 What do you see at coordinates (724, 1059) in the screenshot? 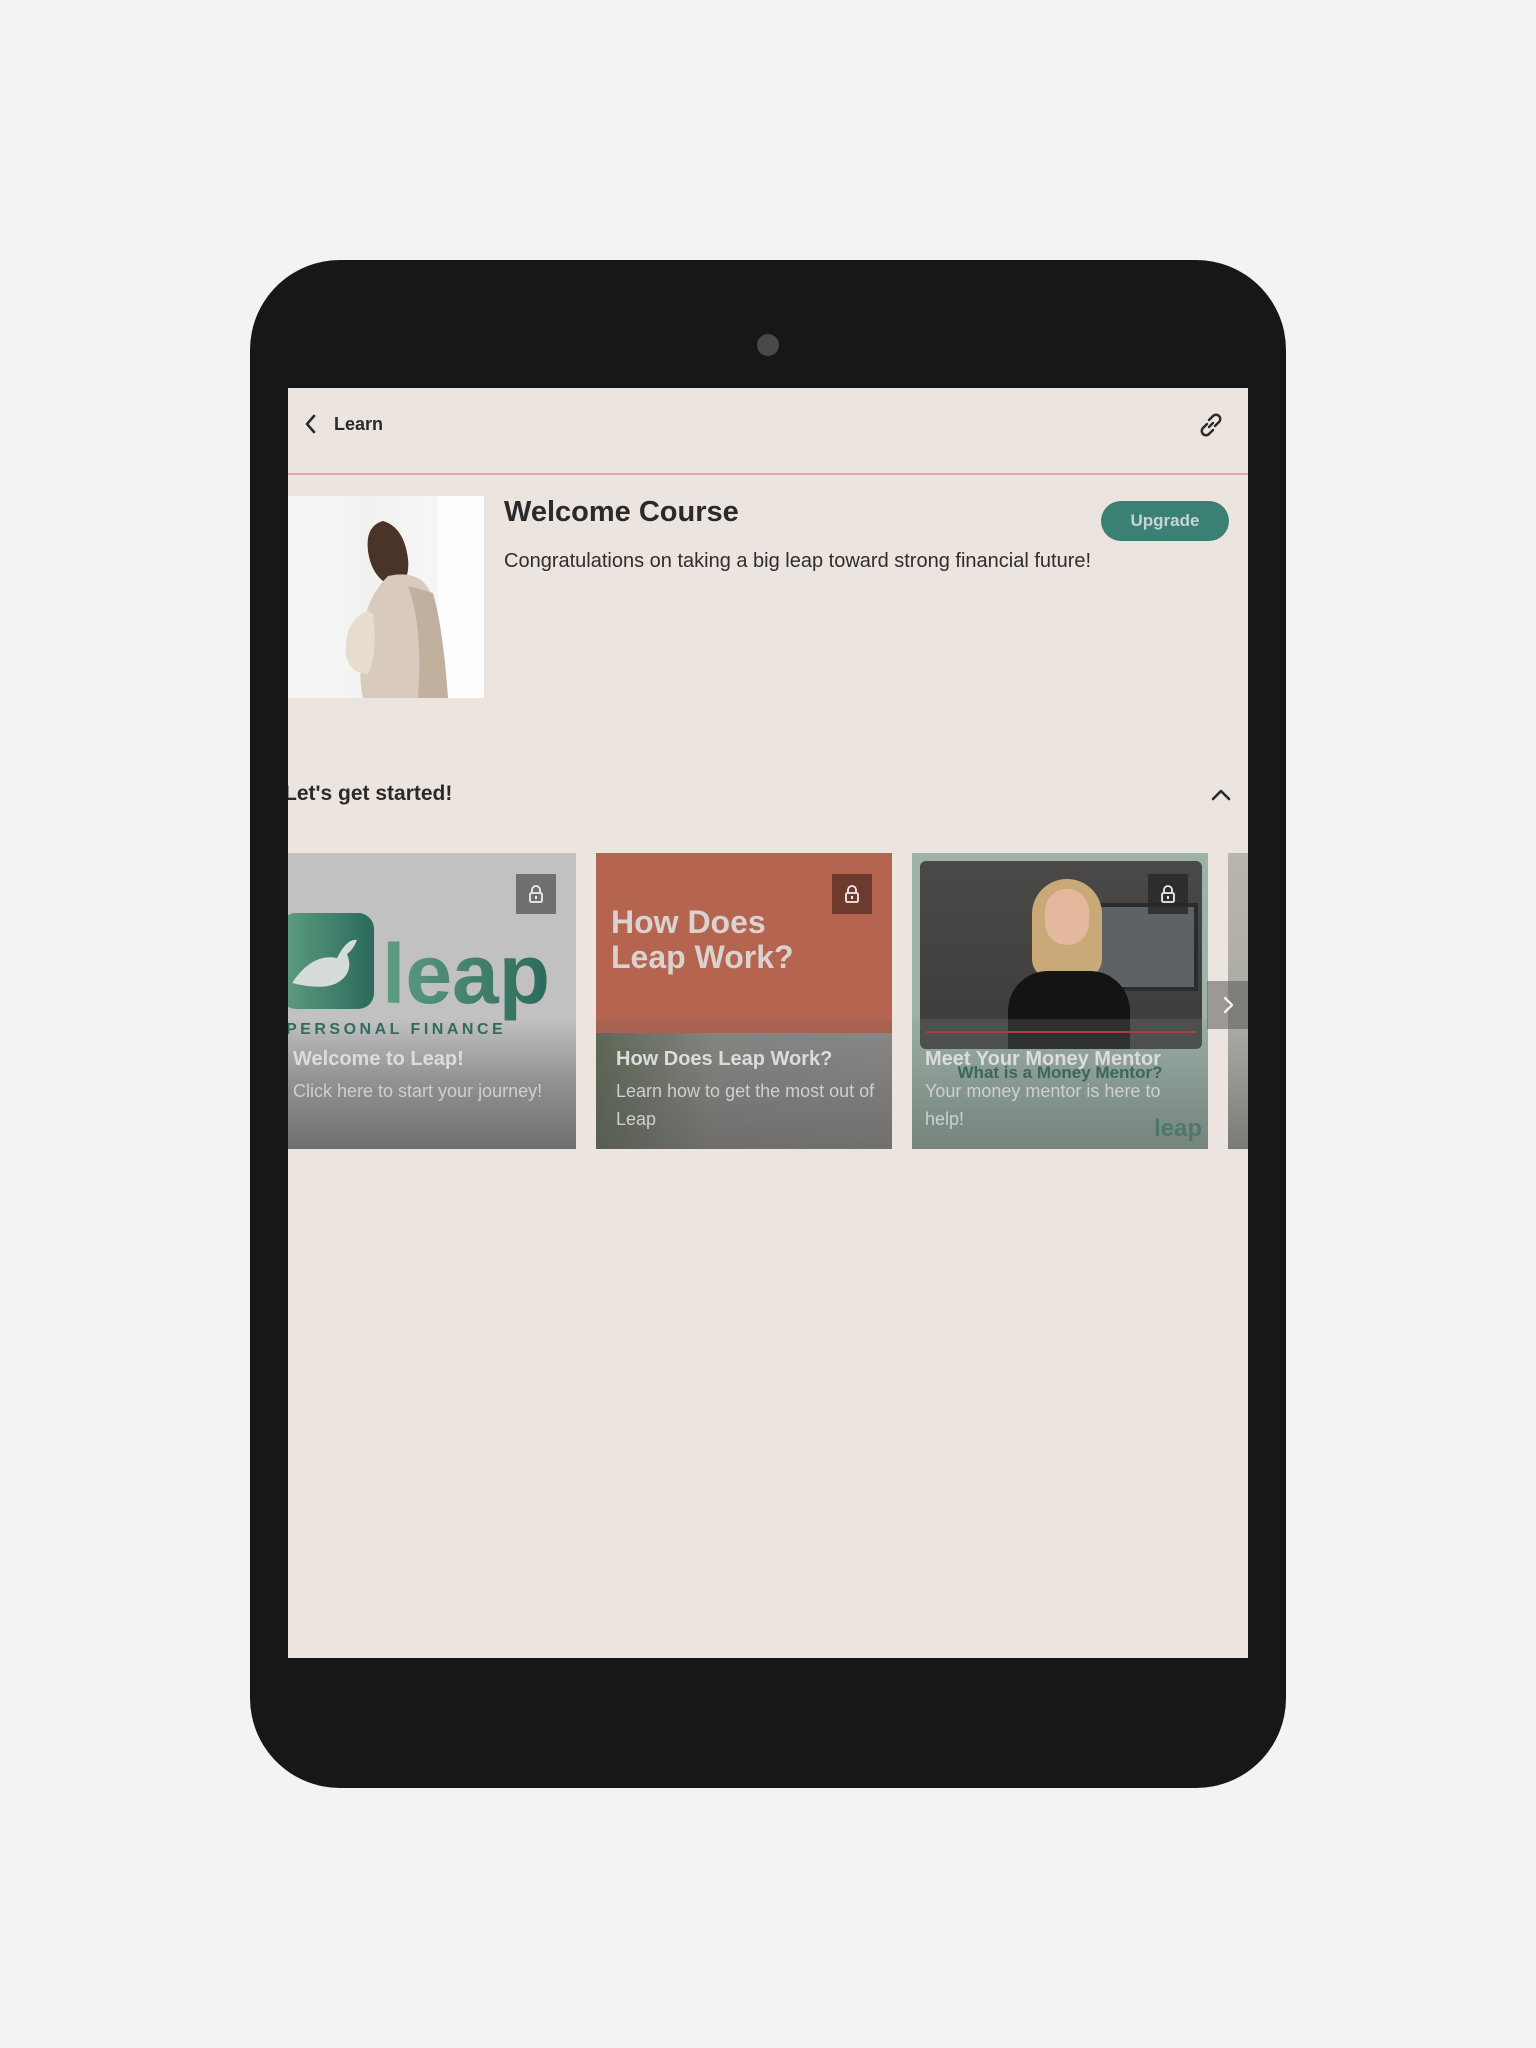
I see `card-title: How Does Leap Work?` at bounding box center [724, 1059].